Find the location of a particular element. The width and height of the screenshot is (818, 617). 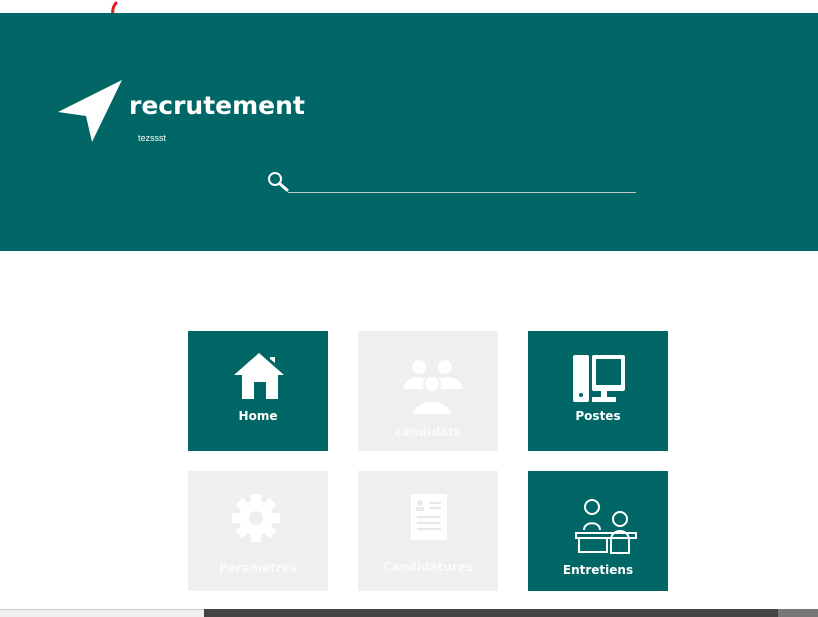

scrollbar-track is located at coordinates (102, 613).